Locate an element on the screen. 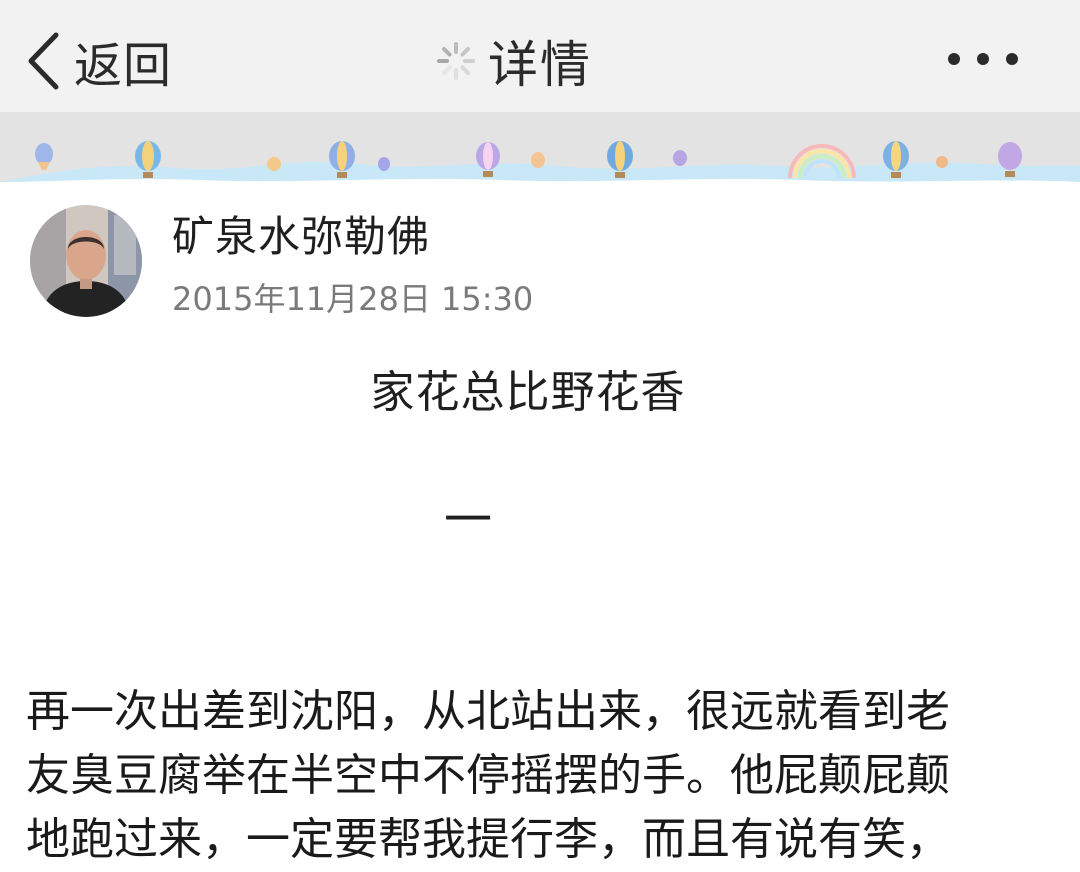 The height and width of the screenshot is (872, 1080). more-button is located at coordinates (985, 60).